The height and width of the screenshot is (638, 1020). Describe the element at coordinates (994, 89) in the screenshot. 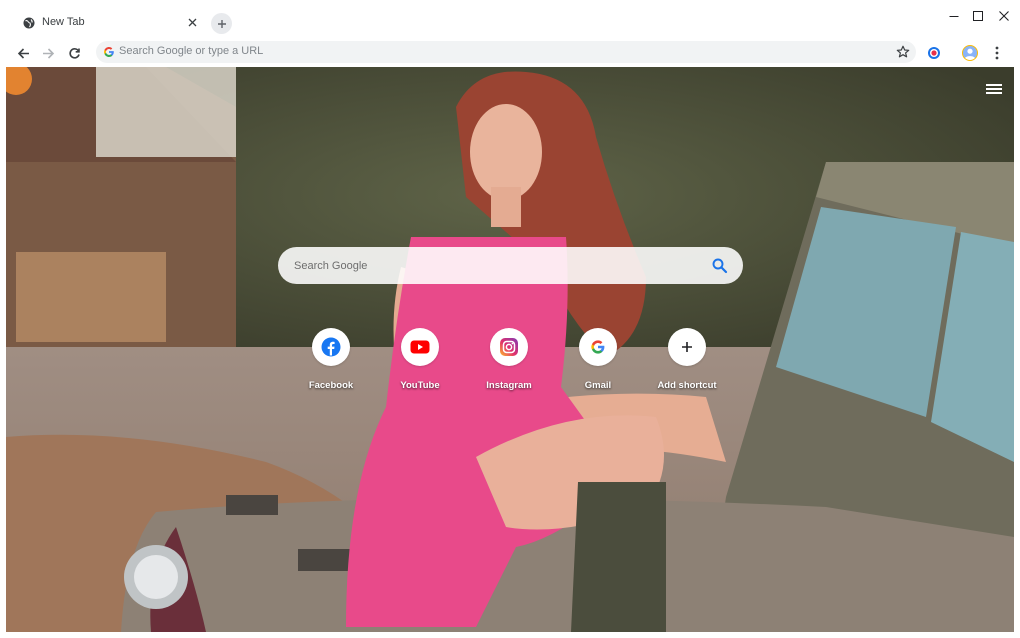

I see `hamburger-menu-icon` at that location.